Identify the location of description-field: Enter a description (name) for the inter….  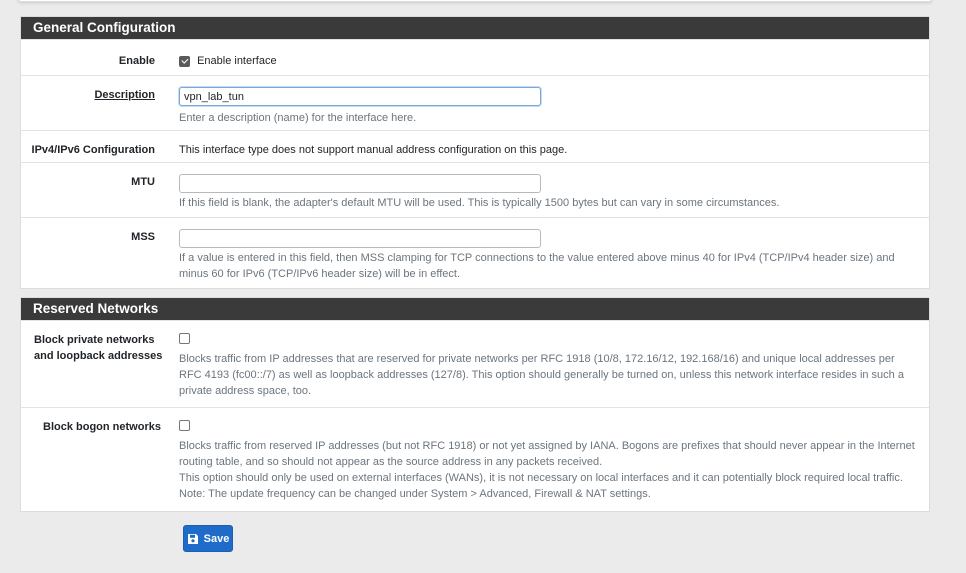
(550, 106).